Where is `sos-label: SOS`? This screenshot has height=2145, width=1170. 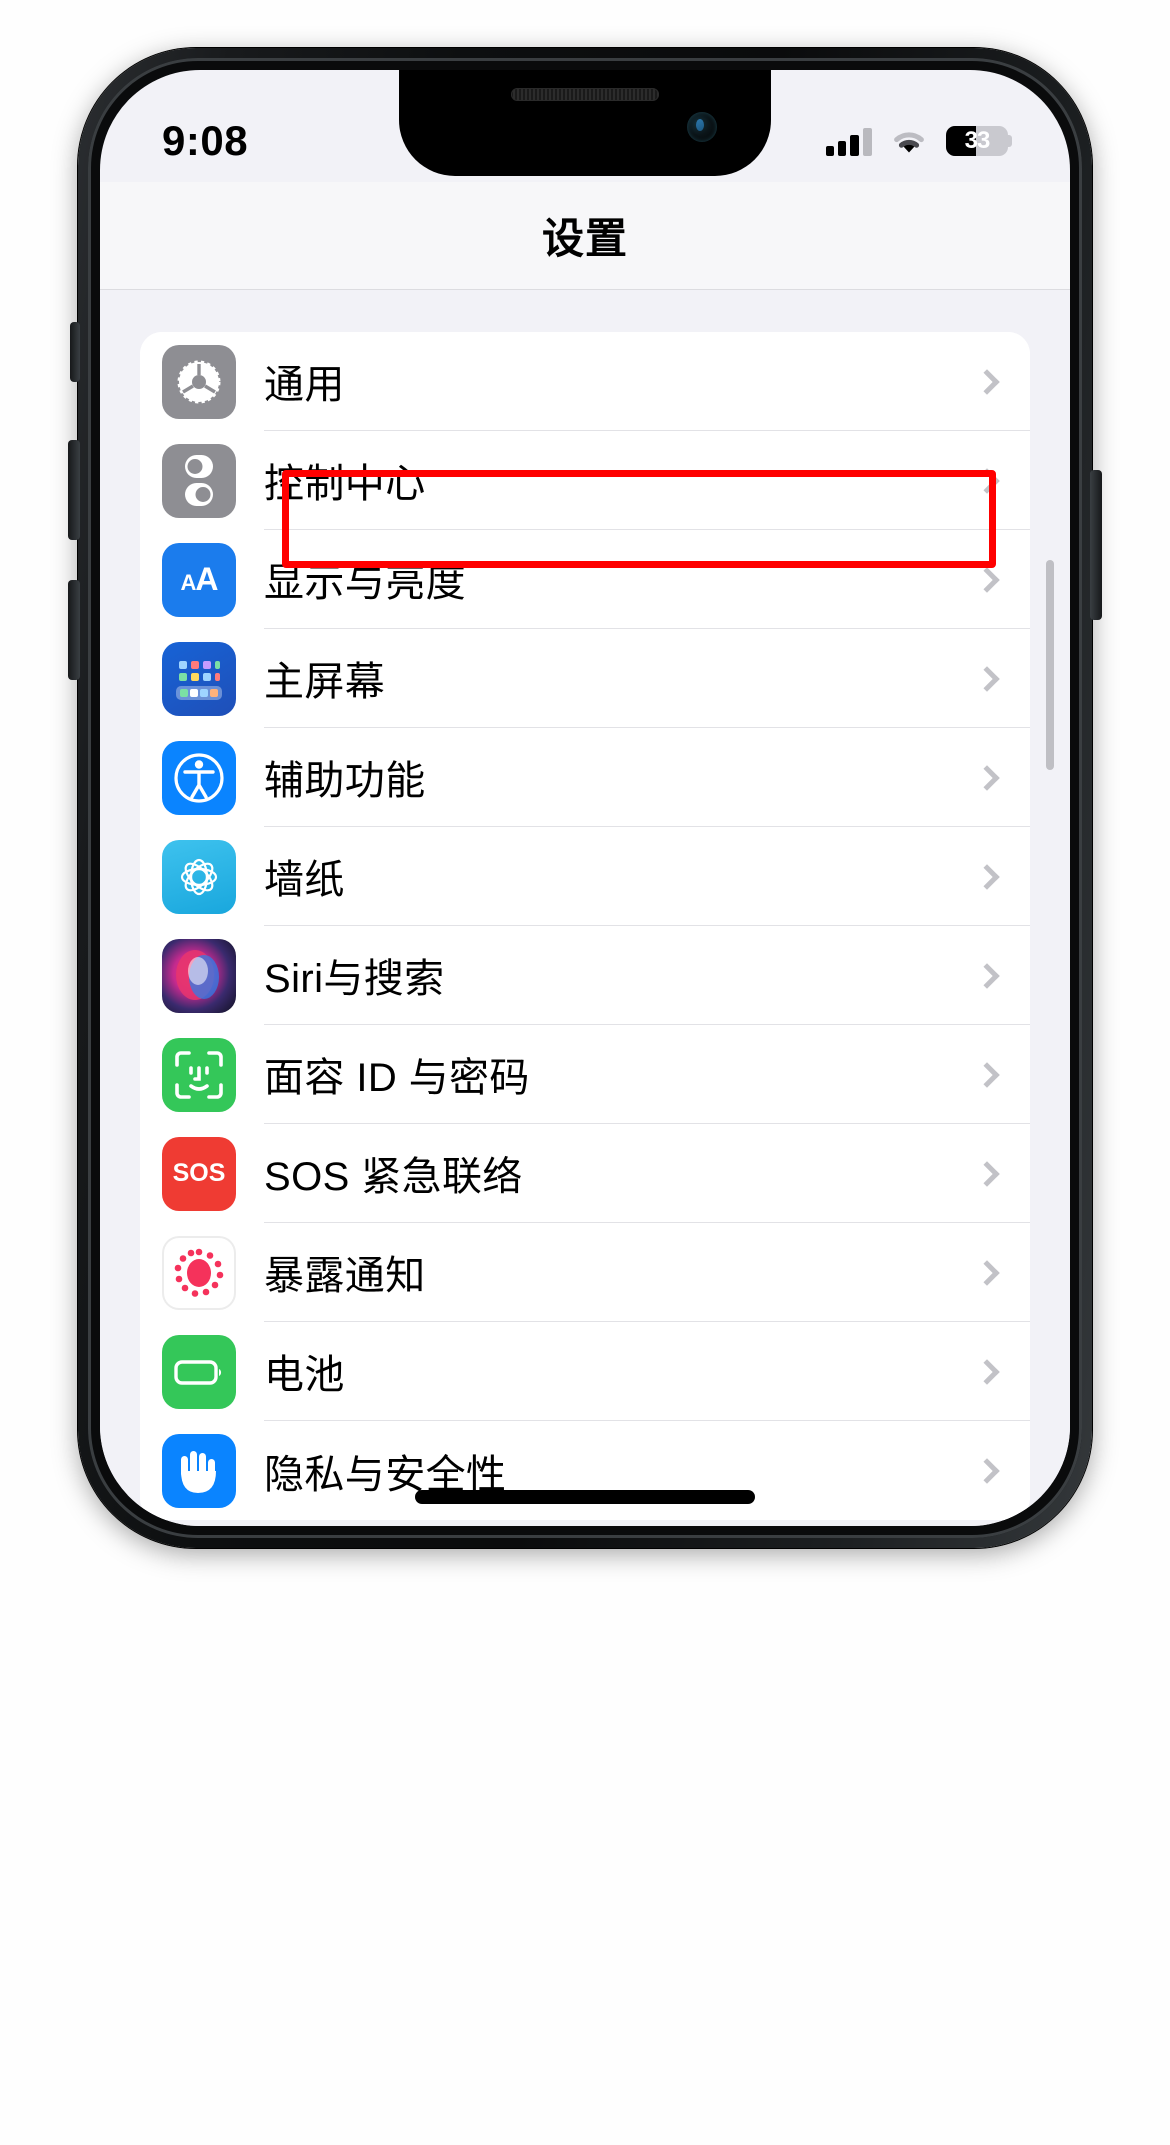
sos-label: SOS is located at coordinates (199, 1173).